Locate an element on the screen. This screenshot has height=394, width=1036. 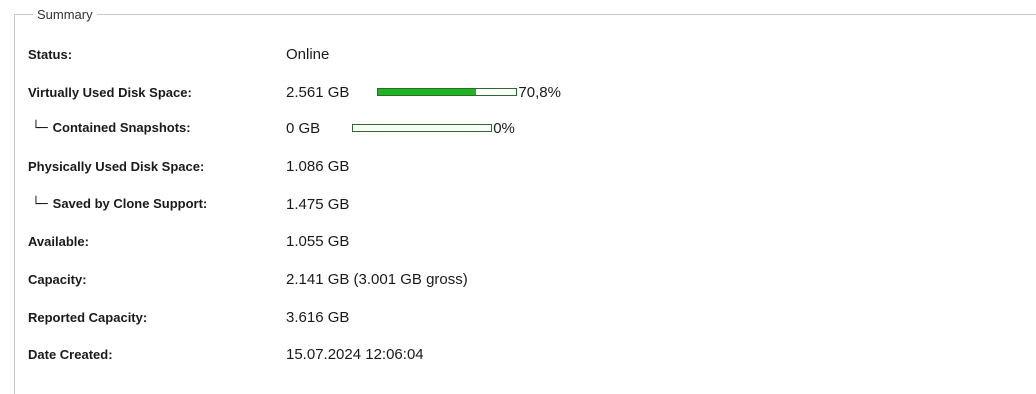
virtually-used-value: 2.561 GB 70,8% is located at coordinates (423, 92).